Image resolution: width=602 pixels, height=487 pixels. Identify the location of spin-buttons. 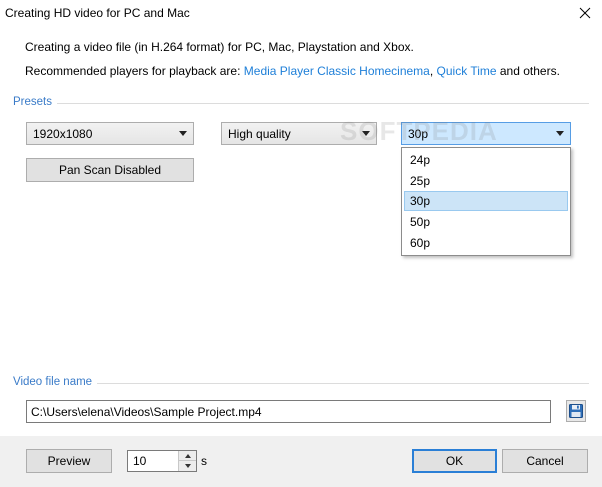
(187, 461).